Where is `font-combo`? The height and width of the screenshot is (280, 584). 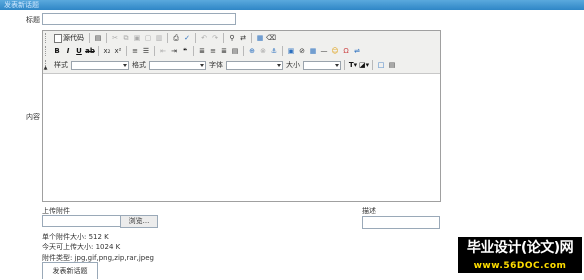 font-combo is located at coordinates (254, 65).